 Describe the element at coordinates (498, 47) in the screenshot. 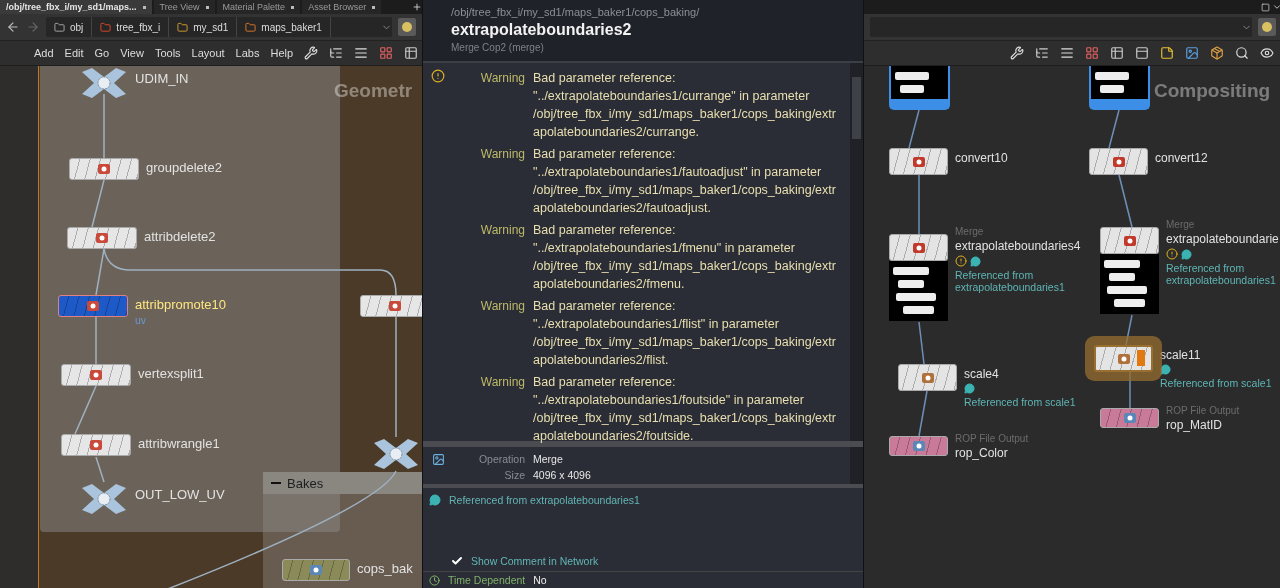

I see `node-type: Merge Cop2 (merge)` at that location.